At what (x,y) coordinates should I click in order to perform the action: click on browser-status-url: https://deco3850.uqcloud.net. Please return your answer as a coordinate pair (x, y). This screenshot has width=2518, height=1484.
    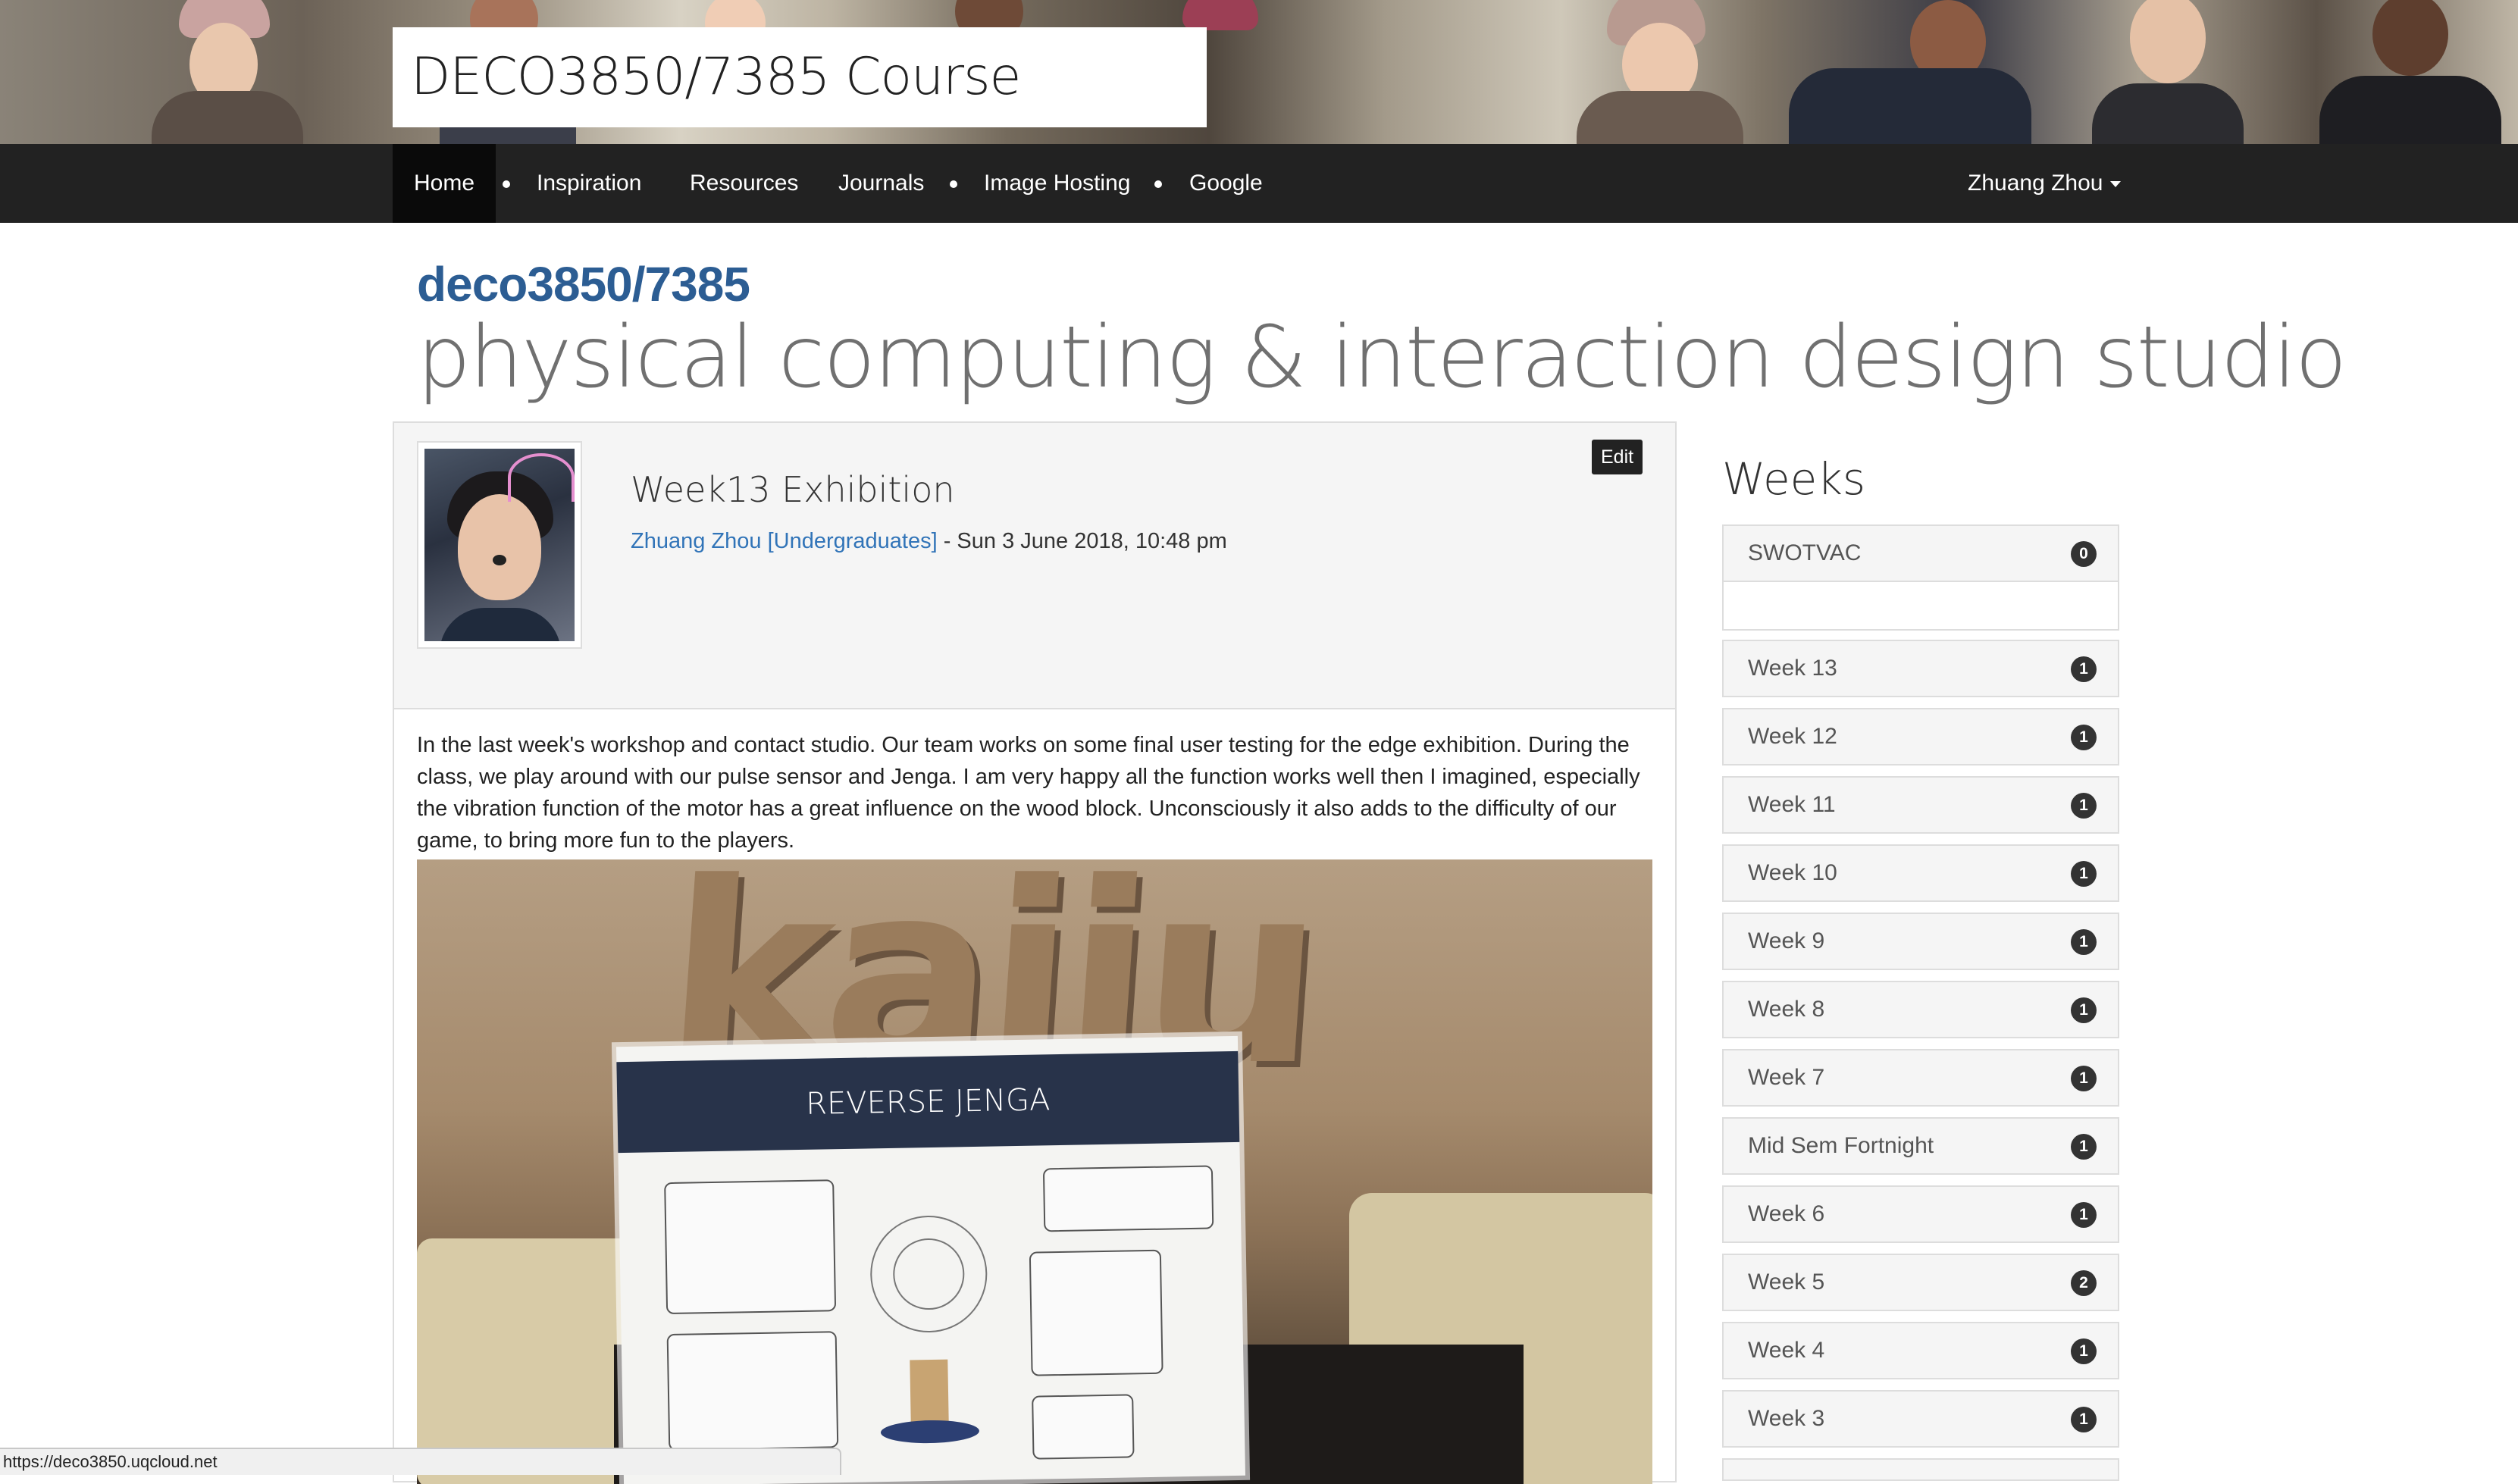
    Looking at the image, I should click on (420, 1461).